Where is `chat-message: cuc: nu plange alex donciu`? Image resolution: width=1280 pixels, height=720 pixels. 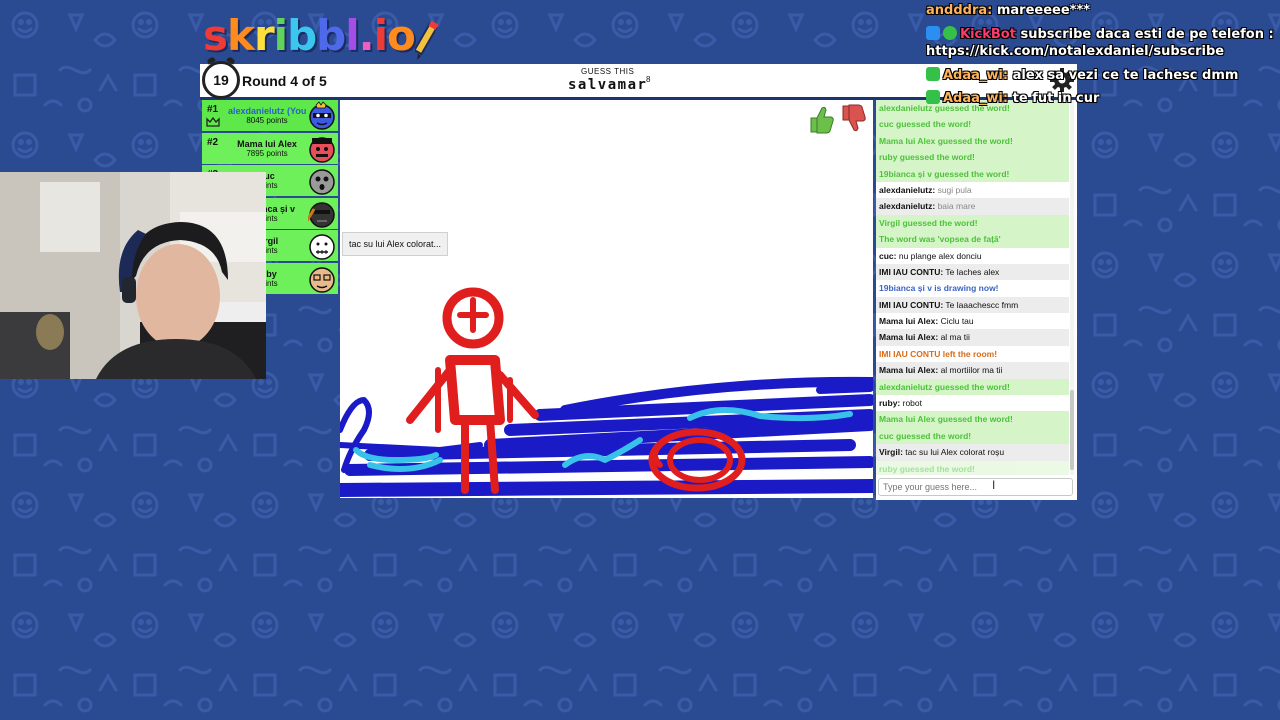 chat-message: cuc: nu plange alex donciu is located at coordinates (972, 256).